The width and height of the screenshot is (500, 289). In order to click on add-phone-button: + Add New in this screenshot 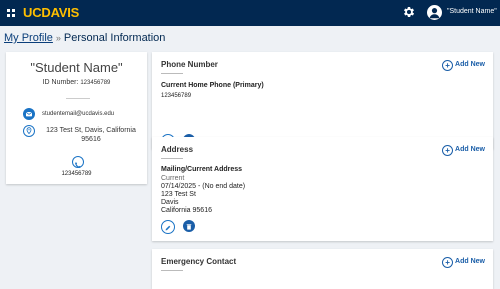, I will do `click(463, 65)`.